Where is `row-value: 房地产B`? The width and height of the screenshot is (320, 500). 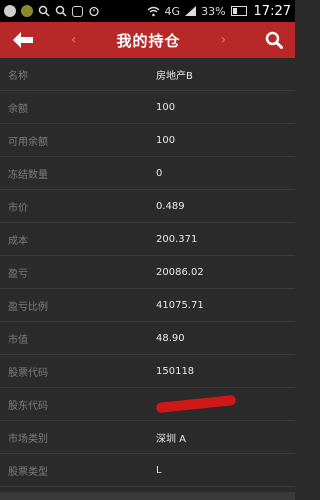
row-value: 房地产B is located at coordinates (174, 76).